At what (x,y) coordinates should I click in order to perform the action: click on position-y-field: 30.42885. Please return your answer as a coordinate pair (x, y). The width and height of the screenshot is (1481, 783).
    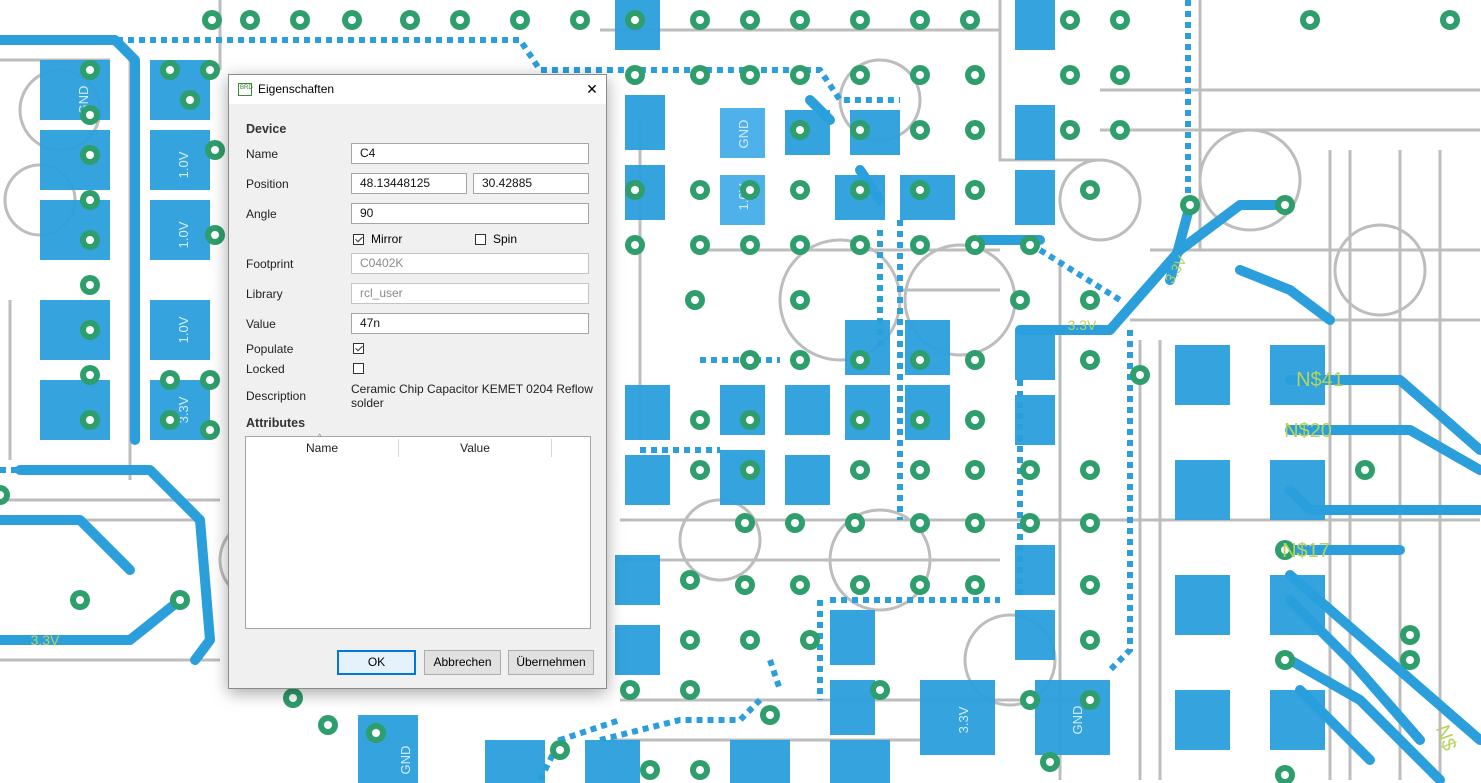
    Looking at the image, I should click on (531, 183).